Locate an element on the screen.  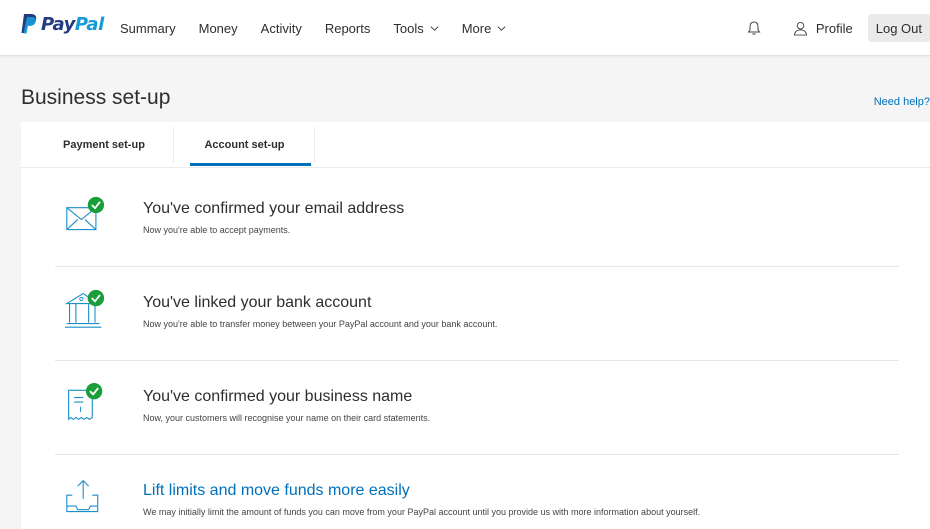
lift-limits-link: Lift limits and move funds more easily is located at coordinates (276, 491).